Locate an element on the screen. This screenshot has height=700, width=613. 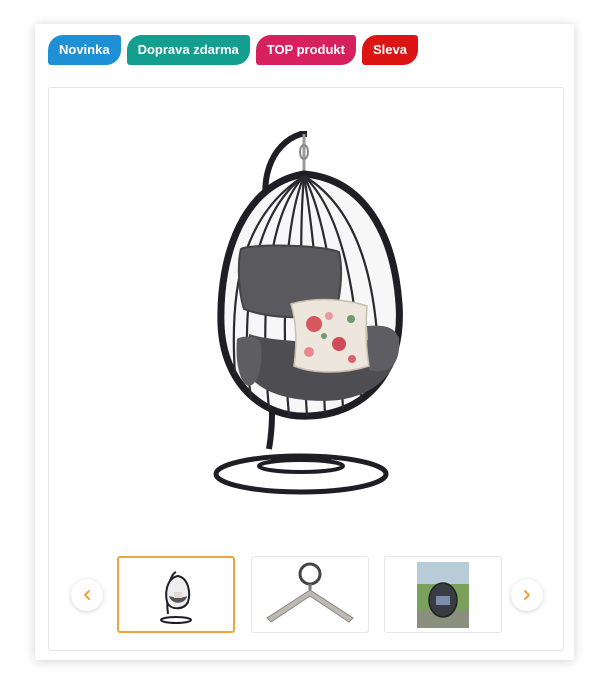
thumbnail-garden-chair is located at coordinates (443, 594).